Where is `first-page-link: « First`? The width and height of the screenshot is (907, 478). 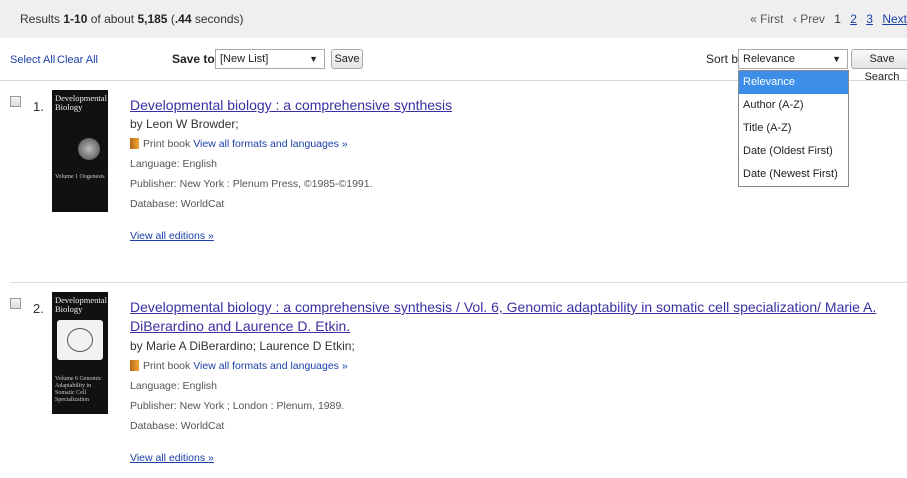 first-page-link: « First is located at coordinates (766, 19).